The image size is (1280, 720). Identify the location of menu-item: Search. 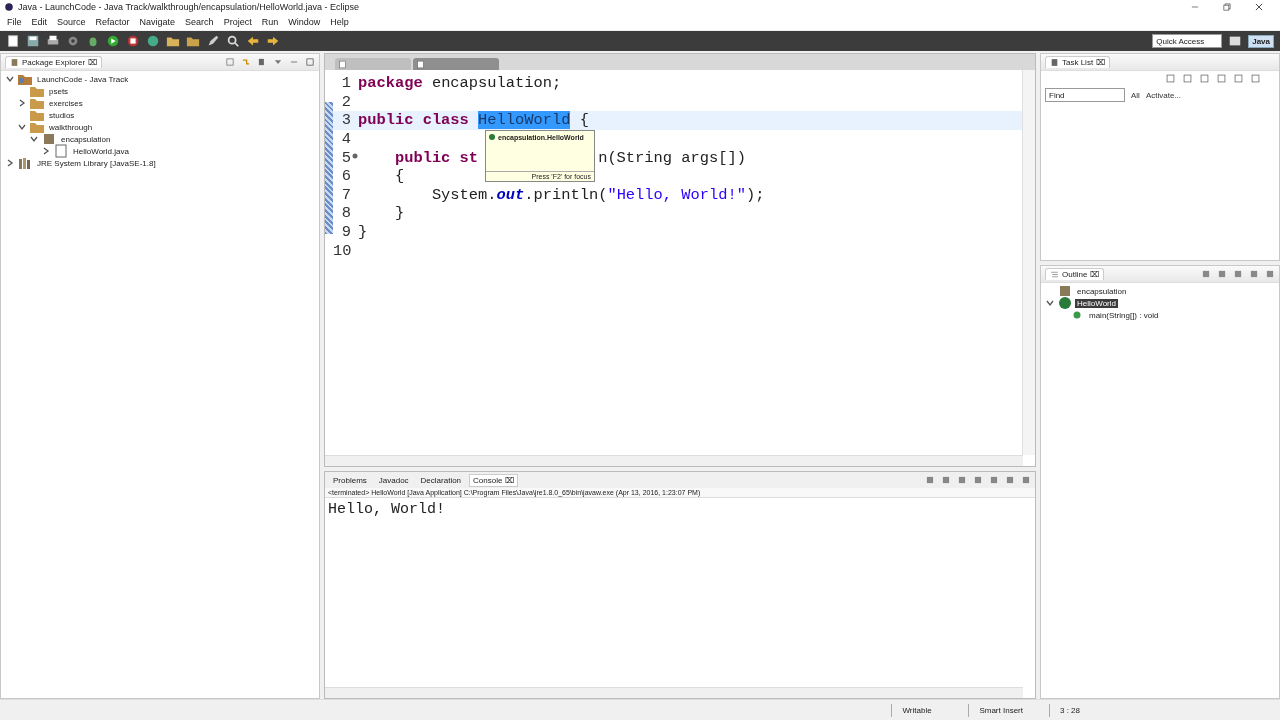
(199, 22).